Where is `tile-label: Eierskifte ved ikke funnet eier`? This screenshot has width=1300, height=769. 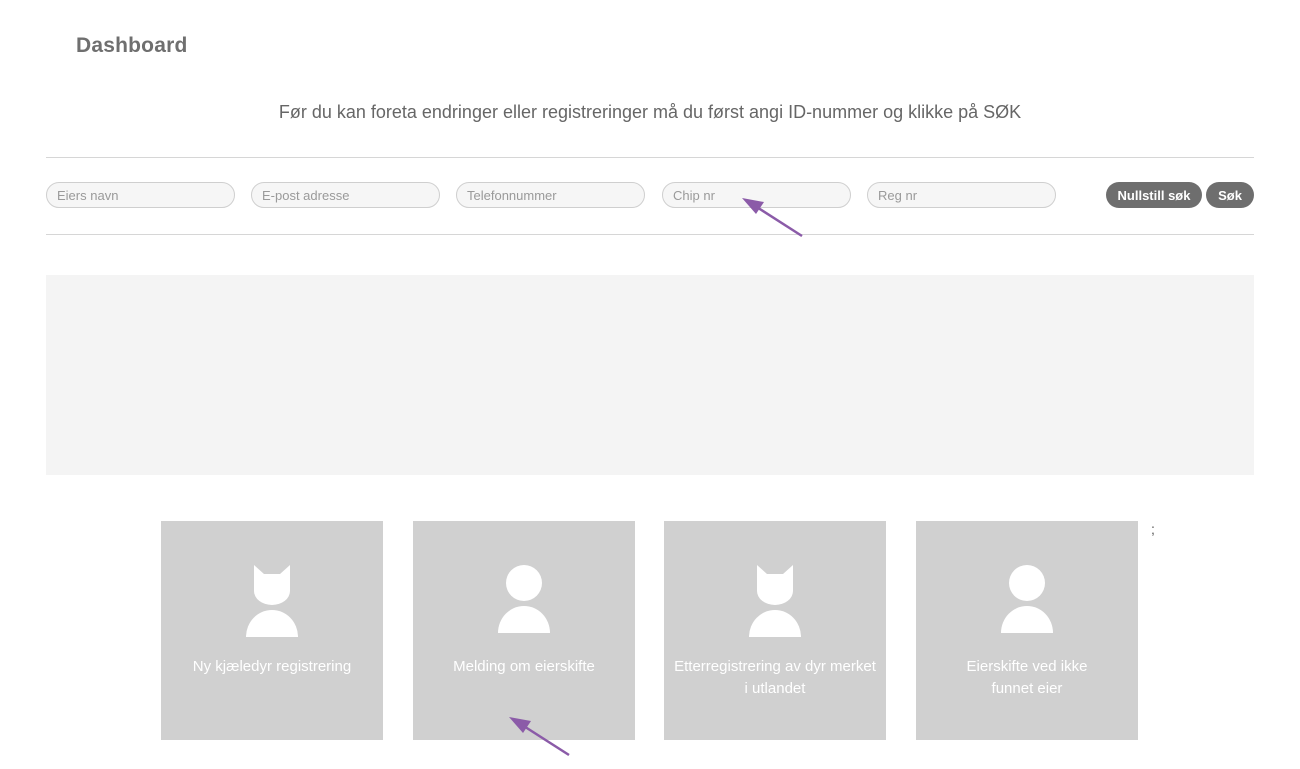 tile-label: Eierskifte ved ikke funnet eier is located at coordinates (1027, 677).